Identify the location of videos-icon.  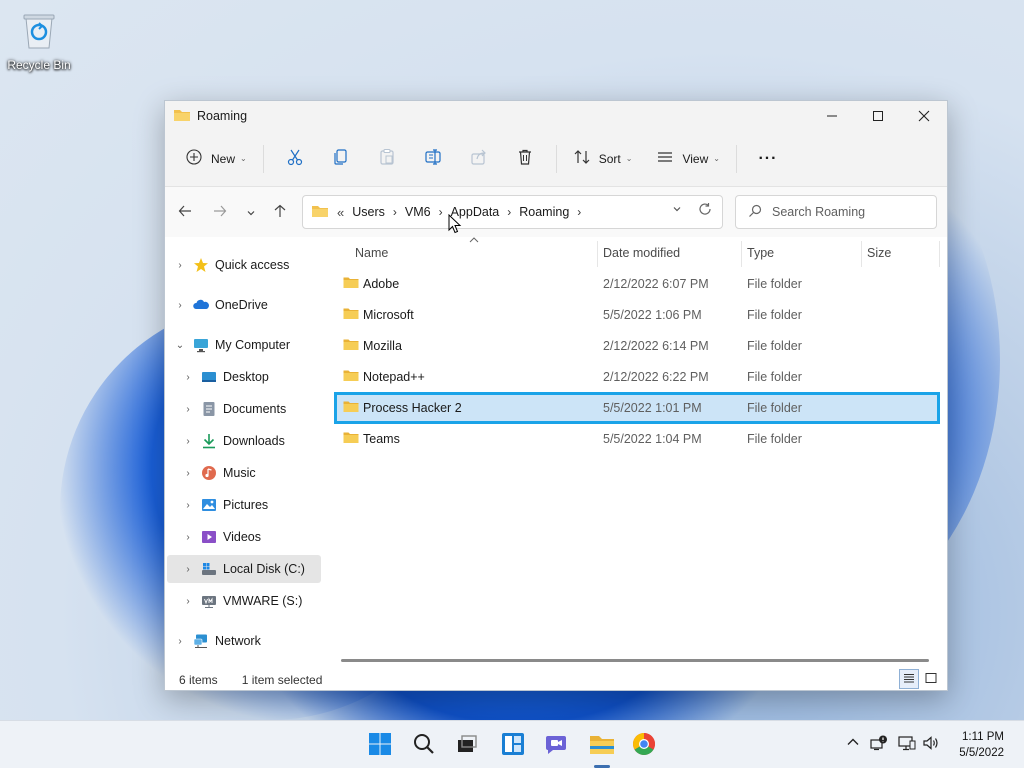
(209, 537).